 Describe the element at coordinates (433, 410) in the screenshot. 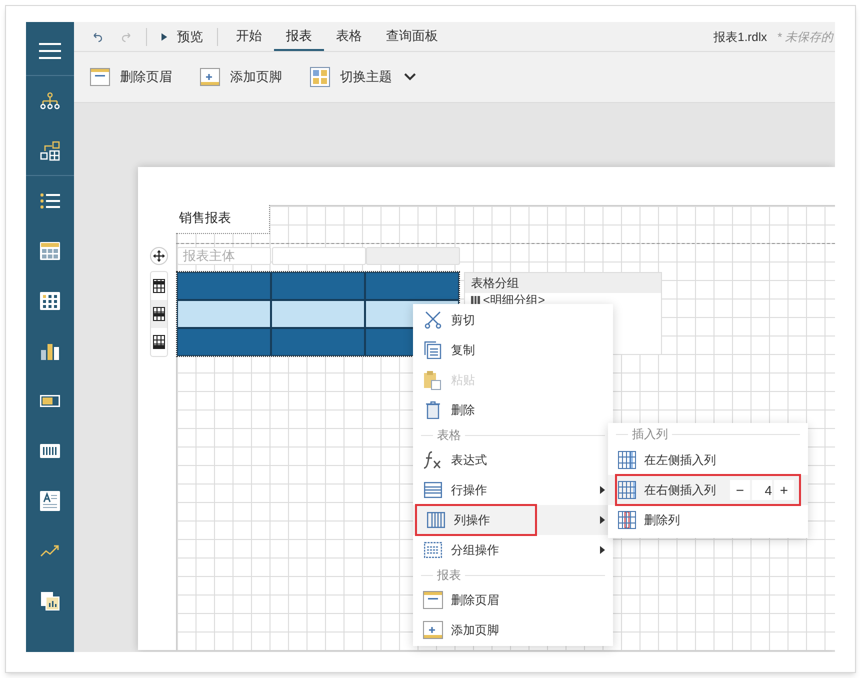

I see `trash-icon` at that location.